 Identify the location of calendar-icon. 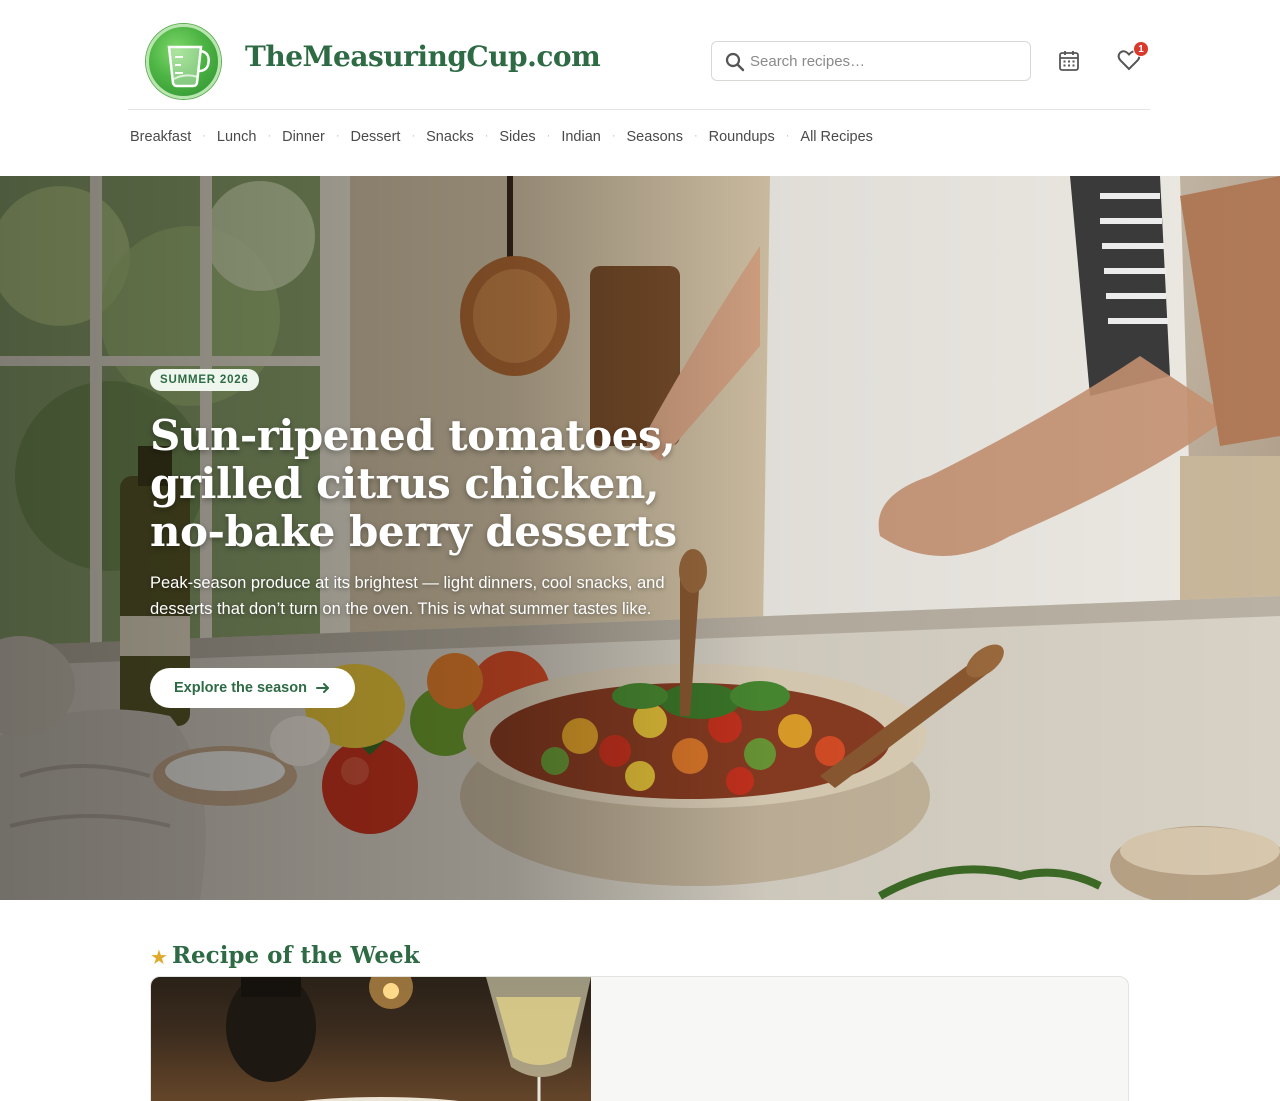
(1069, 61).